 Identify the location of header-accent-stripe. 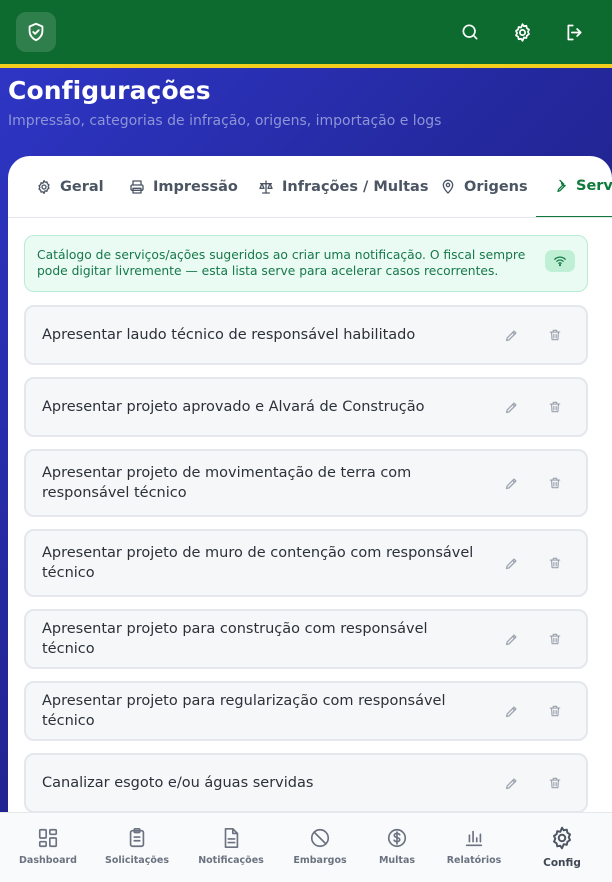
(306, 66).